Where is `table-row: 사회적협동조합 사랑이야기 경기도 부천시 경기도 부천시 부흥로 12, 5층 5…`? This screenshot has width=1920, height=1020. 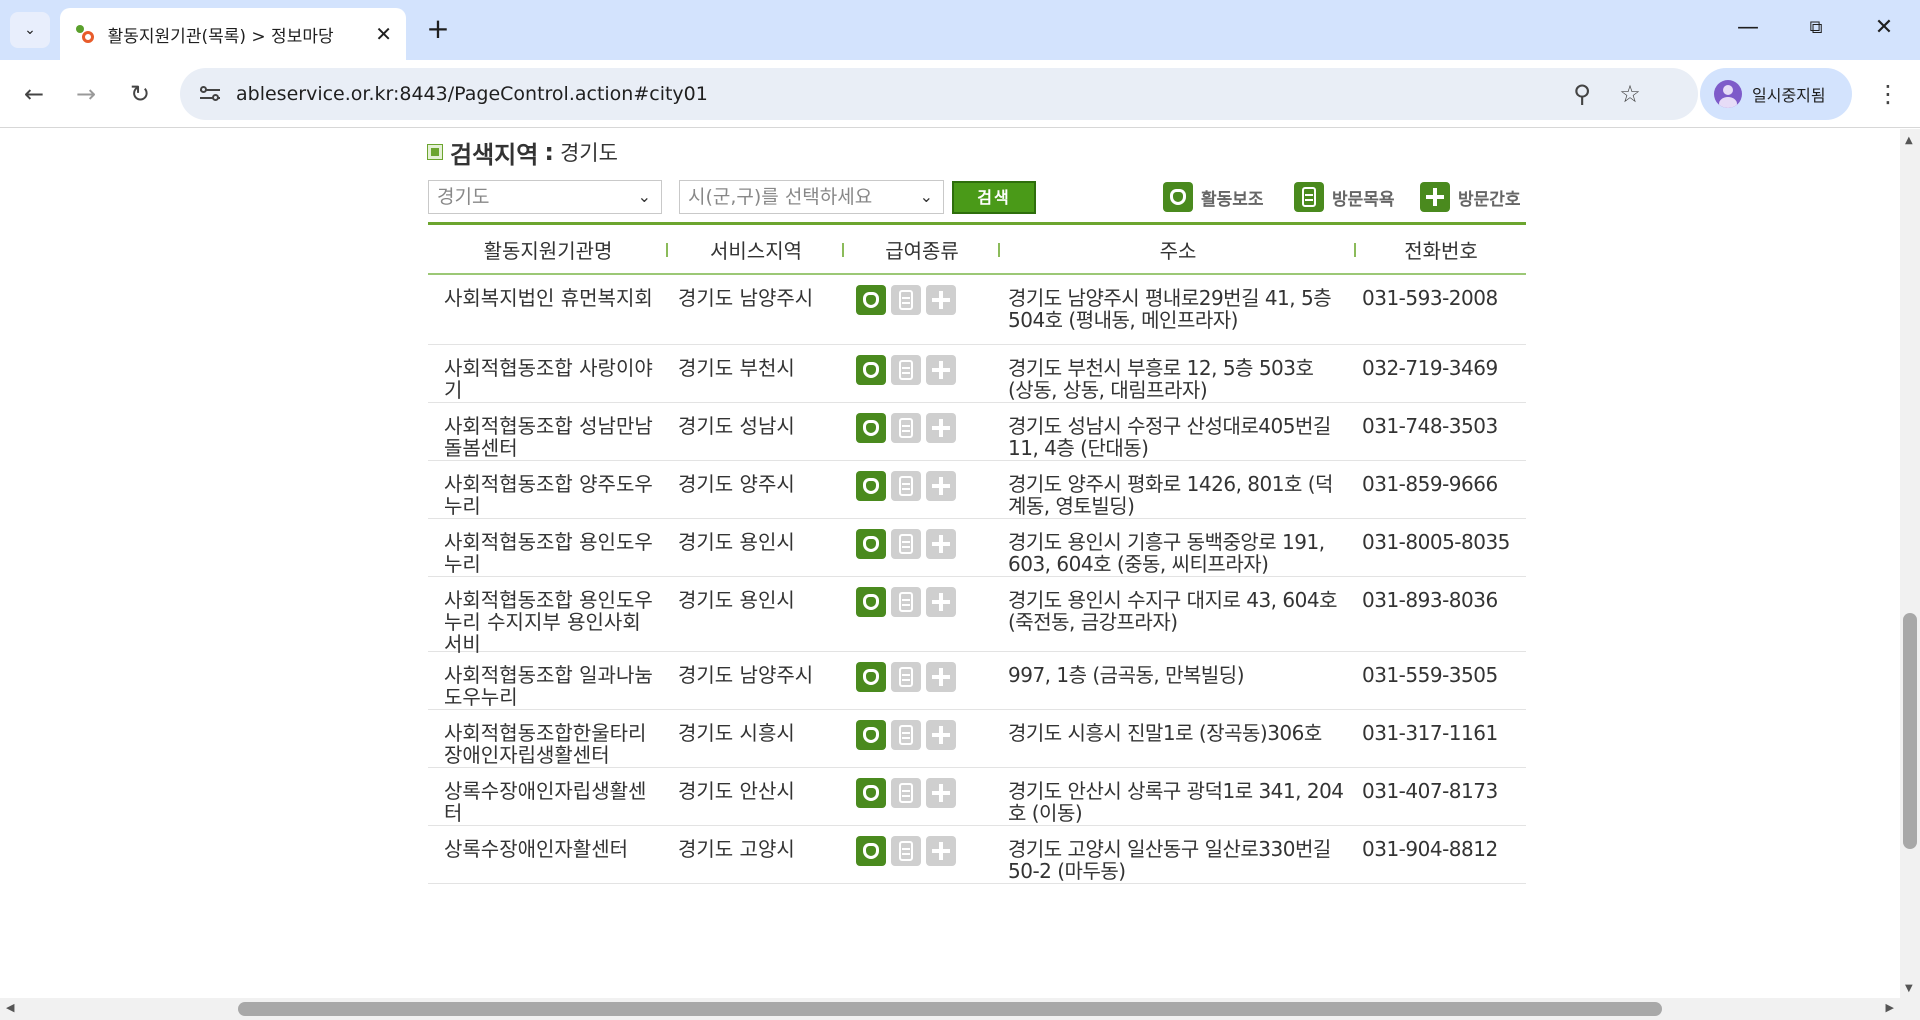
table-row: 사회적협동조합 사랑이야기 경기도 부천시 경기도 부천시 부흥로 12, 5층 5… is located at coordinates (977, 374).